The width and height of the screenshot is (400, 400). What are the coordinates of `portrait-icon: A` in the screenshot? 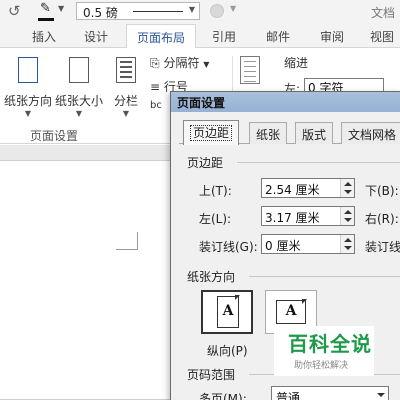 It's located at (228, 311).